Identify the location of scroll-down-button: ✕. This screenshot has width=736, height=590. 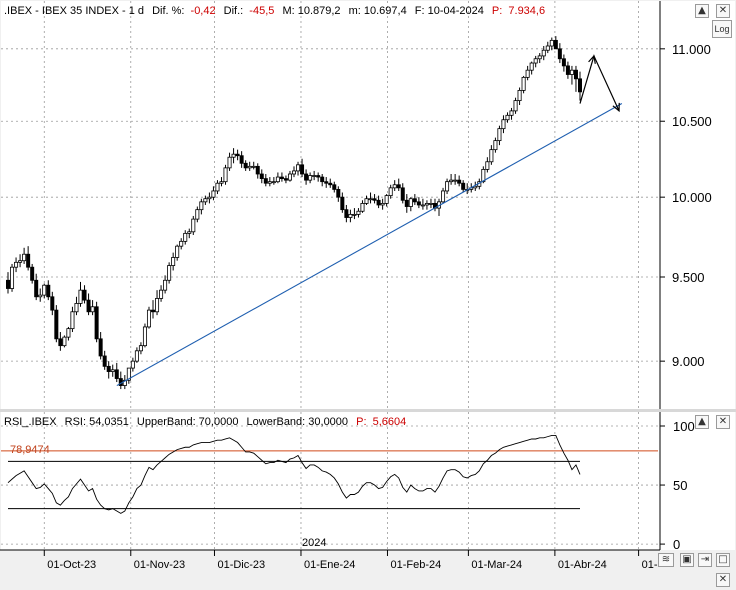
(723, 580).